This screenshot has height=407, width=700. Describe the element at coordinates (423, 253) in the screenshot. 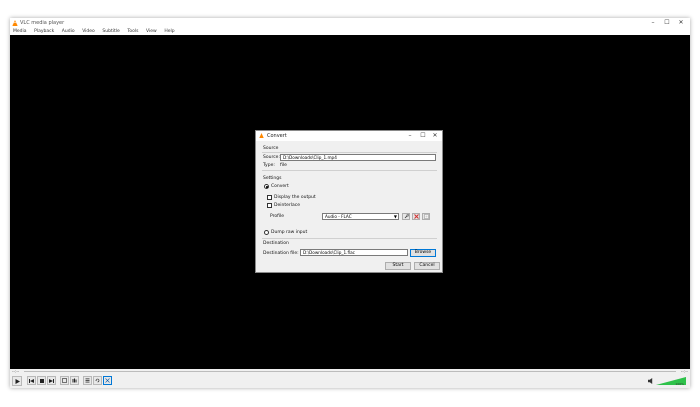

I see `browse-button: Browse` at that location.